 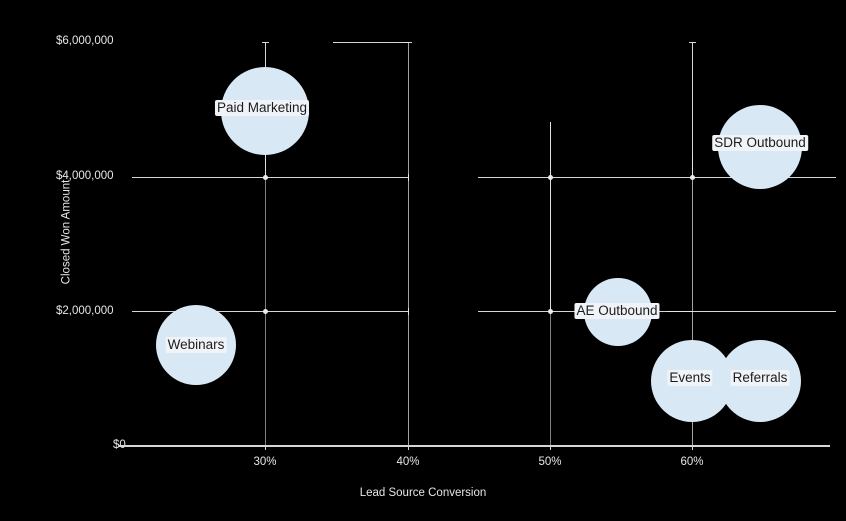 I want to click on gridline-vertical-50pct, so click(x=550, y=283).